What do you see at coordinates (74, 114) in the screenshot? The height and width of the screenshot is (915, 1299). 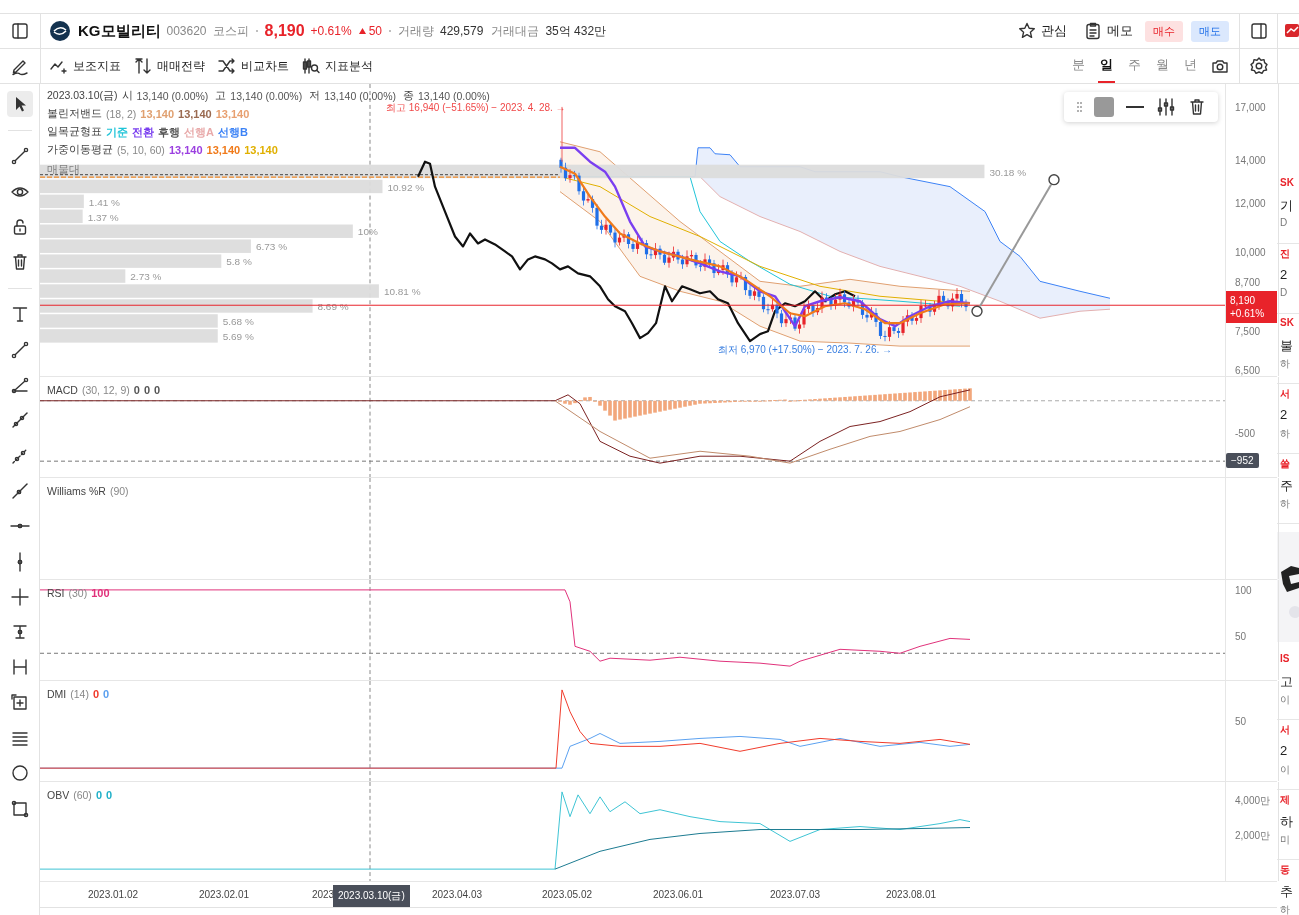 I see `indicator-name: 볼린저밴드` at bounding box center [74, 114].